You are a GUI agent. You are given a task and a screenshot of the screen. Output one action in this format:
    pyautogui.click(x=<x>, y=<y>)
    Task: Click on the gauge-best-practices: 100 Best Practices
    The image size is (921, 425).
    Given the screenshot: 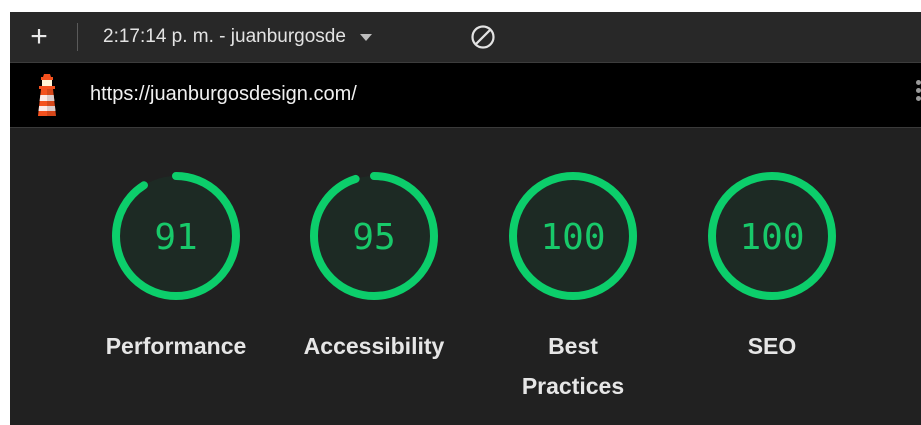 What is the action you would take?
    pyautogui.click(x=573, y=287)
    